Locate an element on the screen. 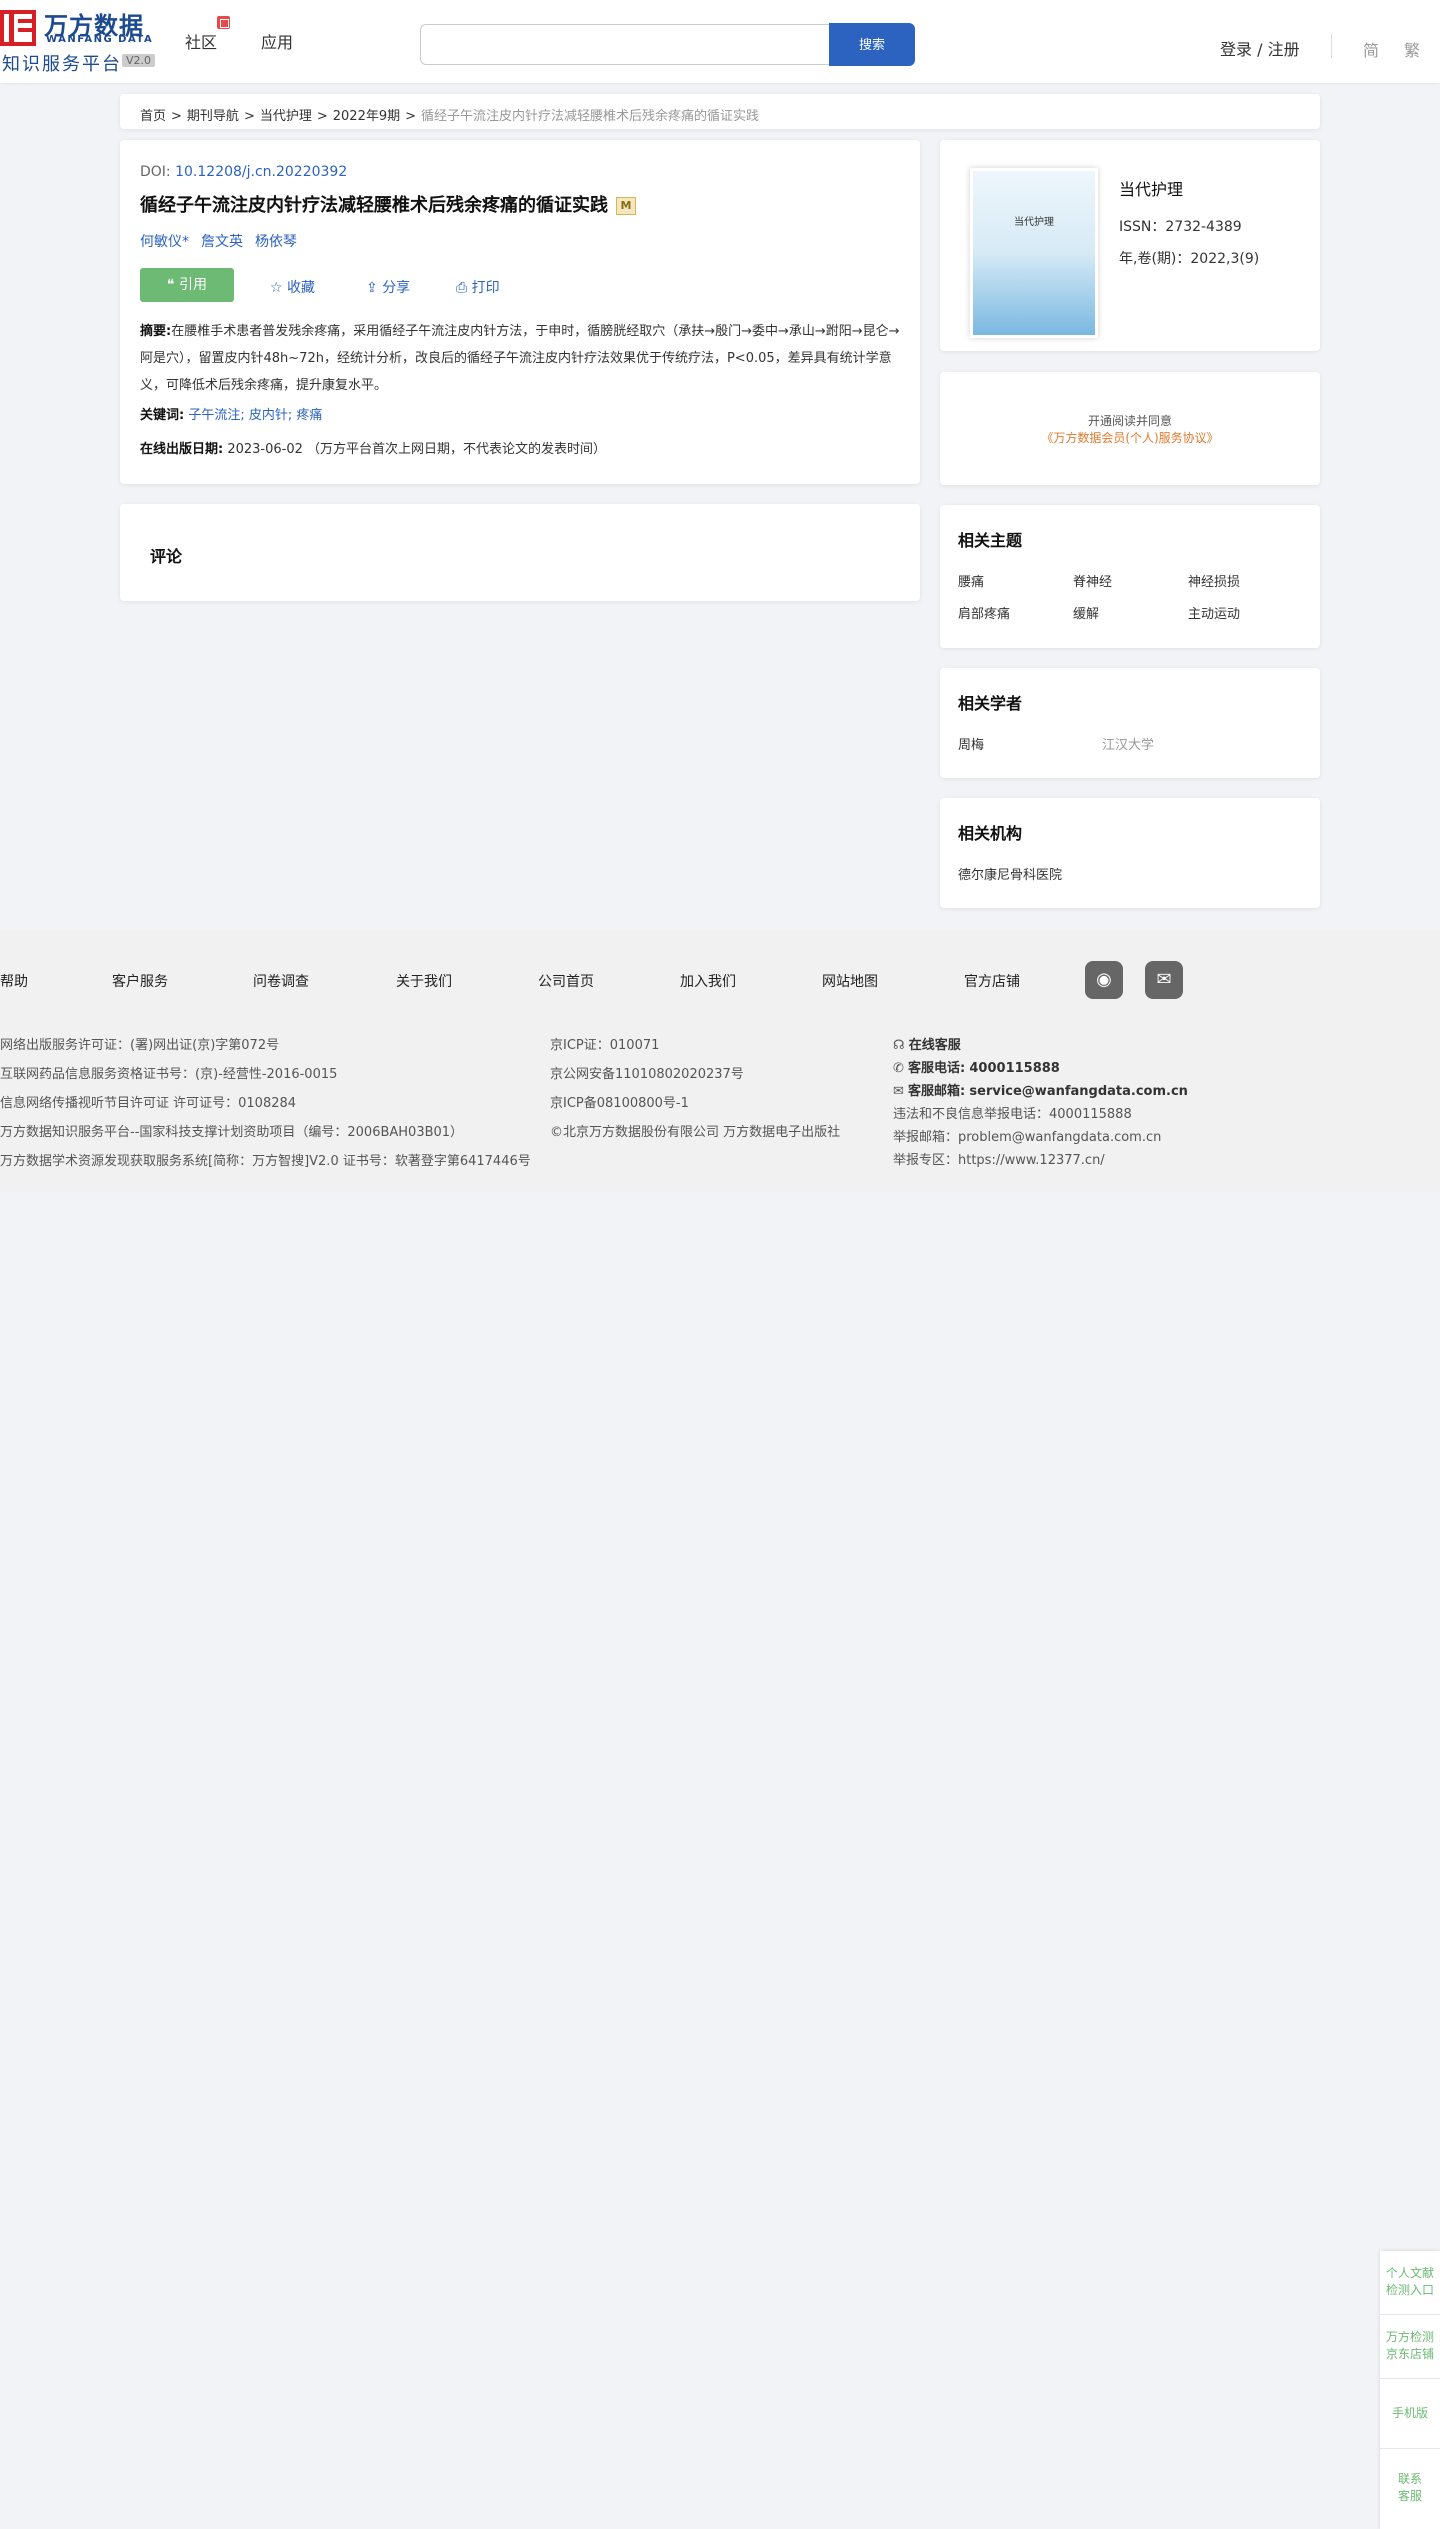  footer-license: 互联网药品信息服务资格证书号：(京)-经营性-2016-0015 is located at coordinates (169, 1074).